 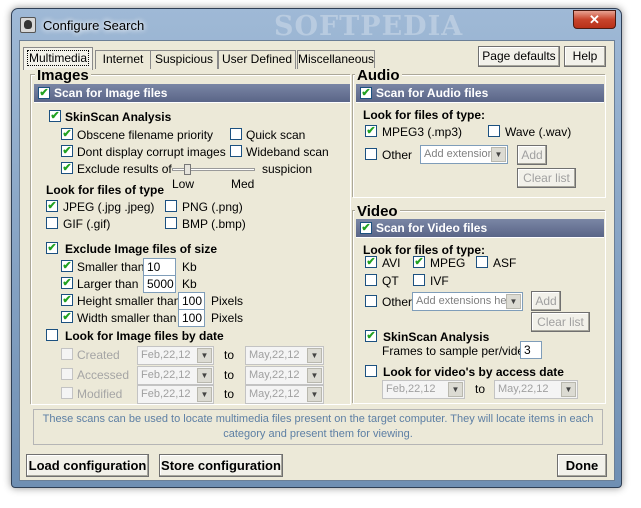 I want to click on obscene-filename-checkbox: ✔, so click(x=67, y=134).